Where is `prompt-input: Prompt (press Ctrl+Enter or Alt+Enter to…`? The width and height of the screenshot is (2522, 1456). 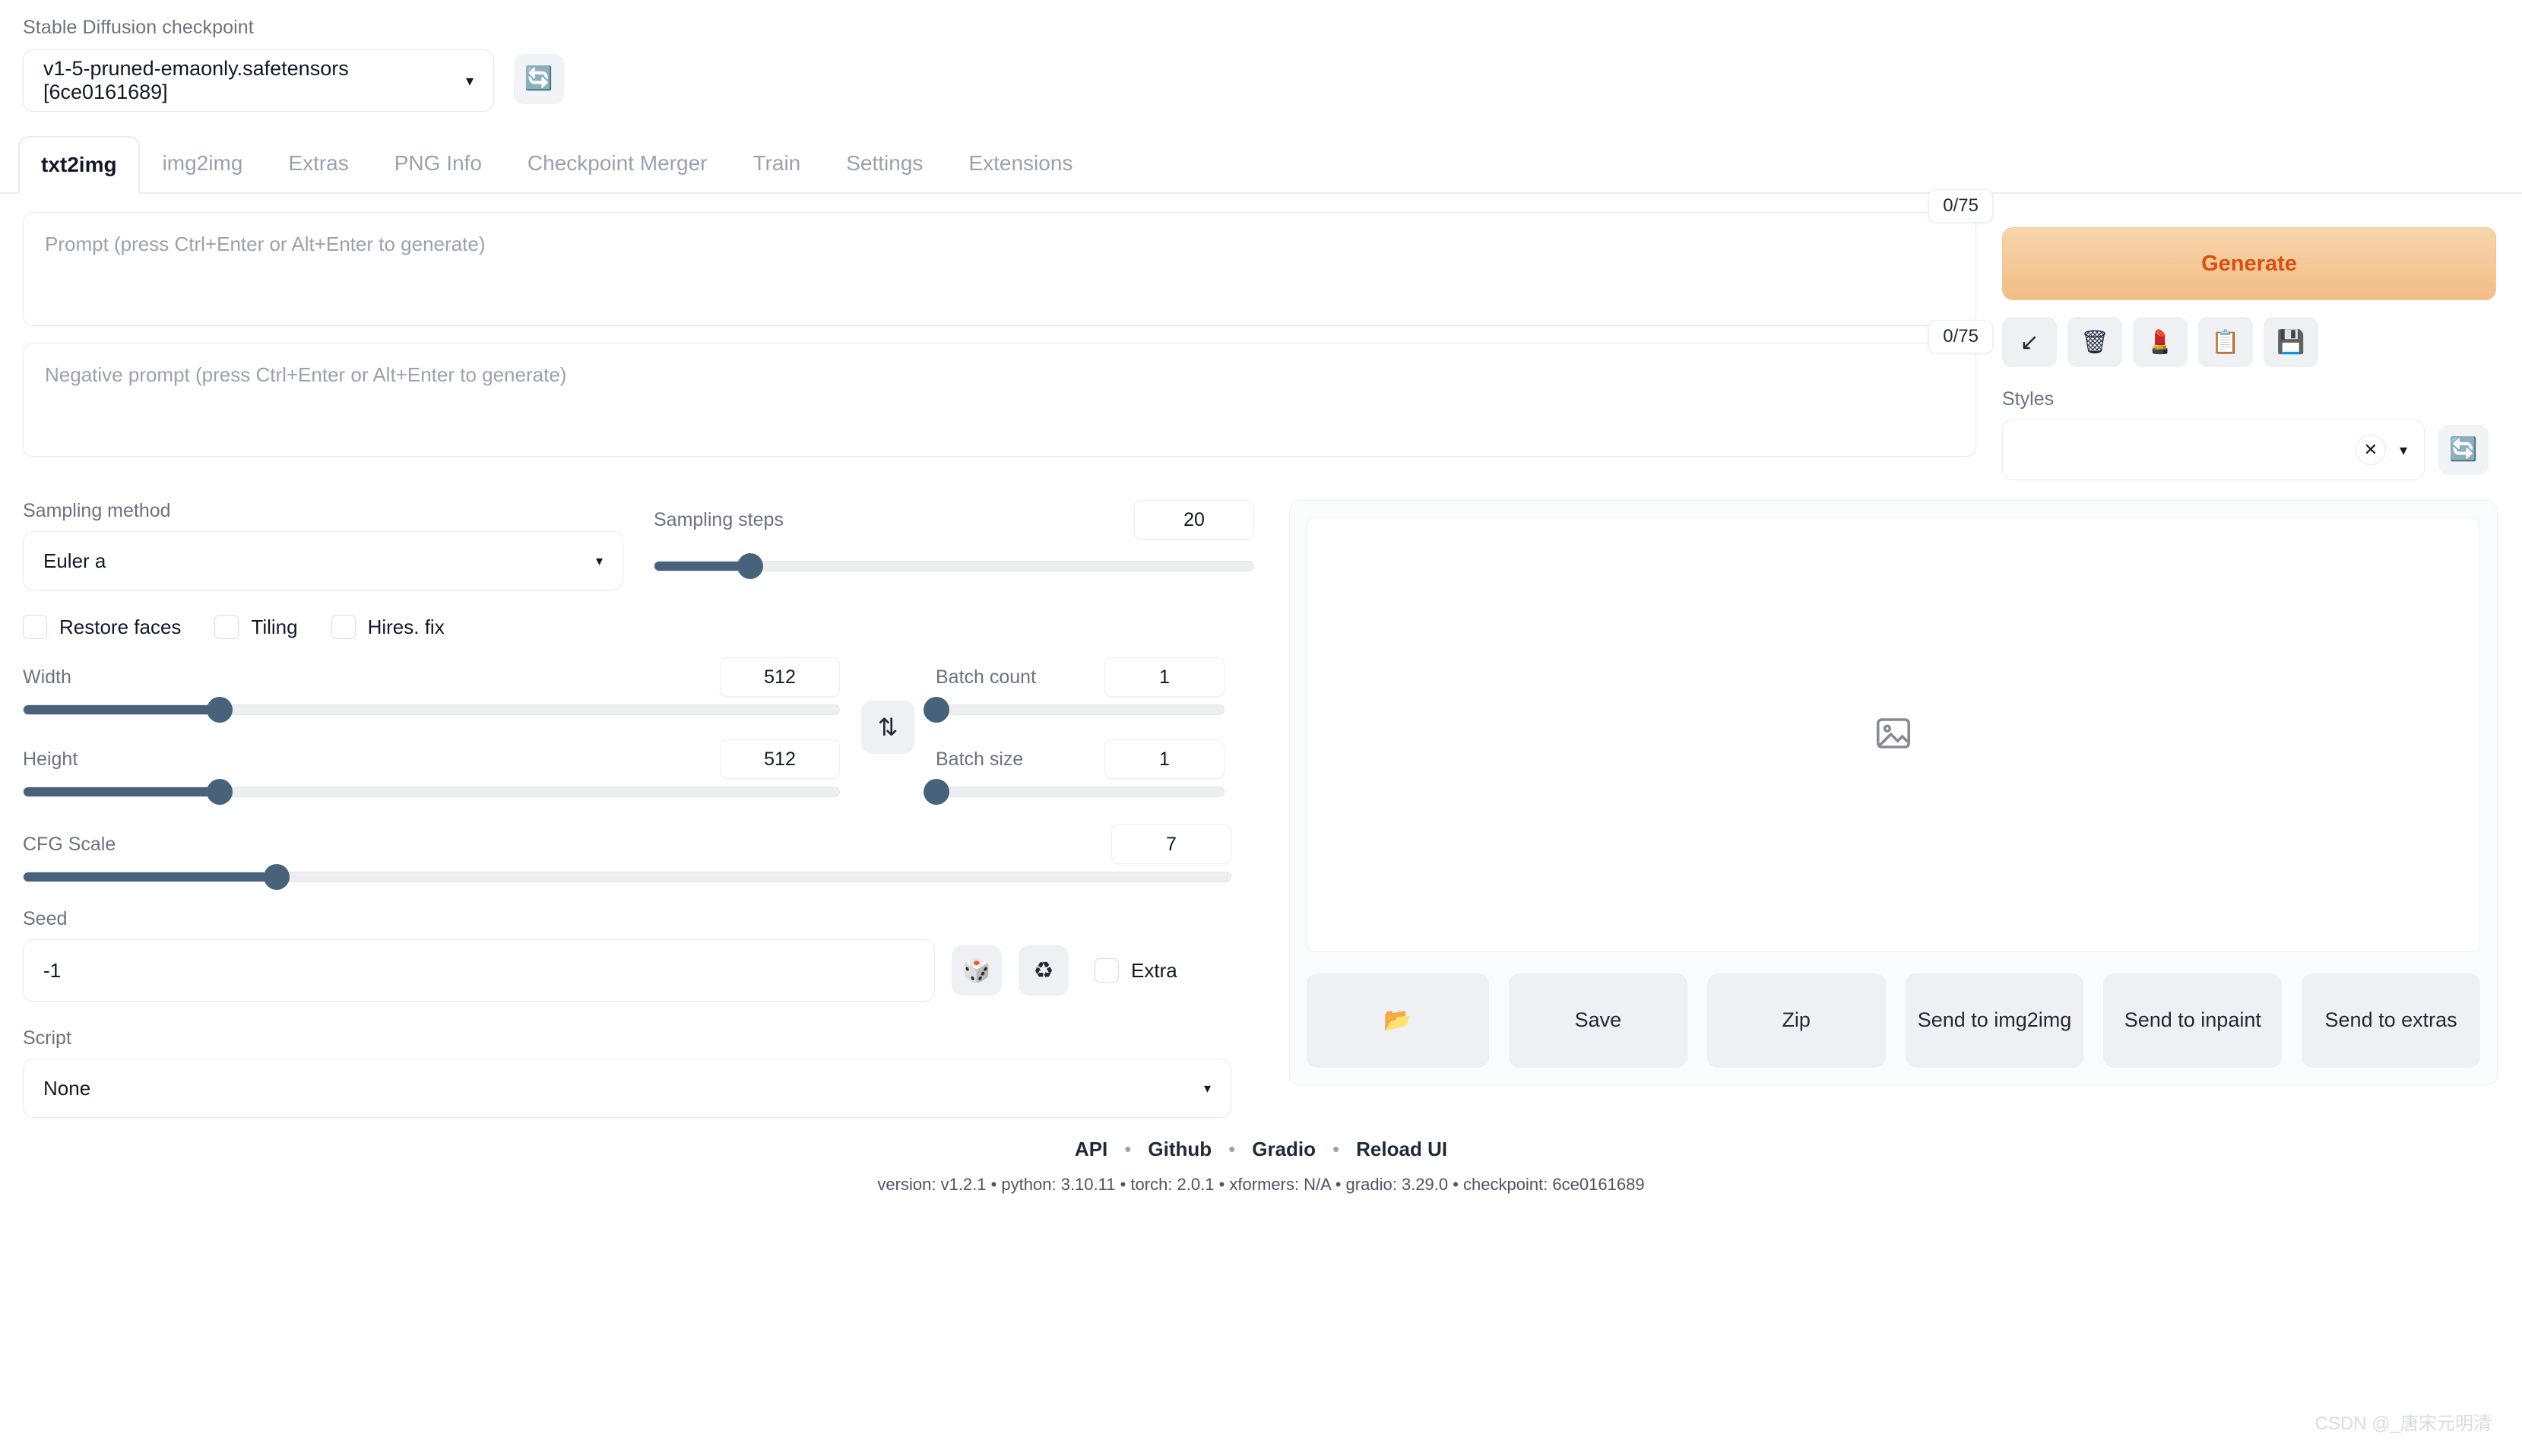 prompt-input: Prompt (press Ctrl+Enter or Alt+Enter to… is located at coordinates (999, 269).